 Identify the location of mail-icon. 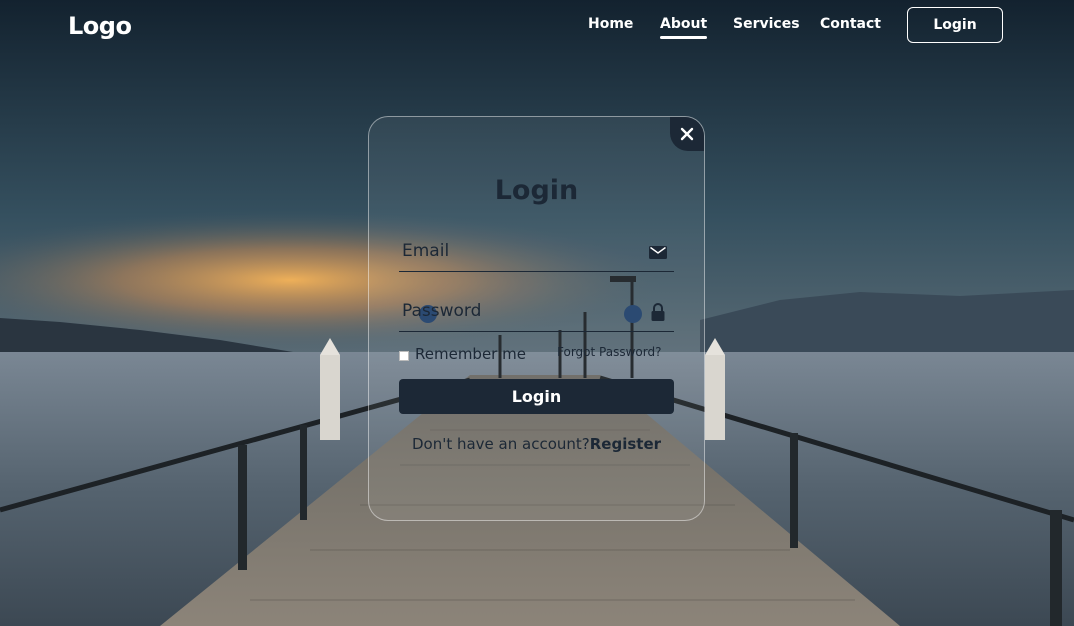
(658, 252).